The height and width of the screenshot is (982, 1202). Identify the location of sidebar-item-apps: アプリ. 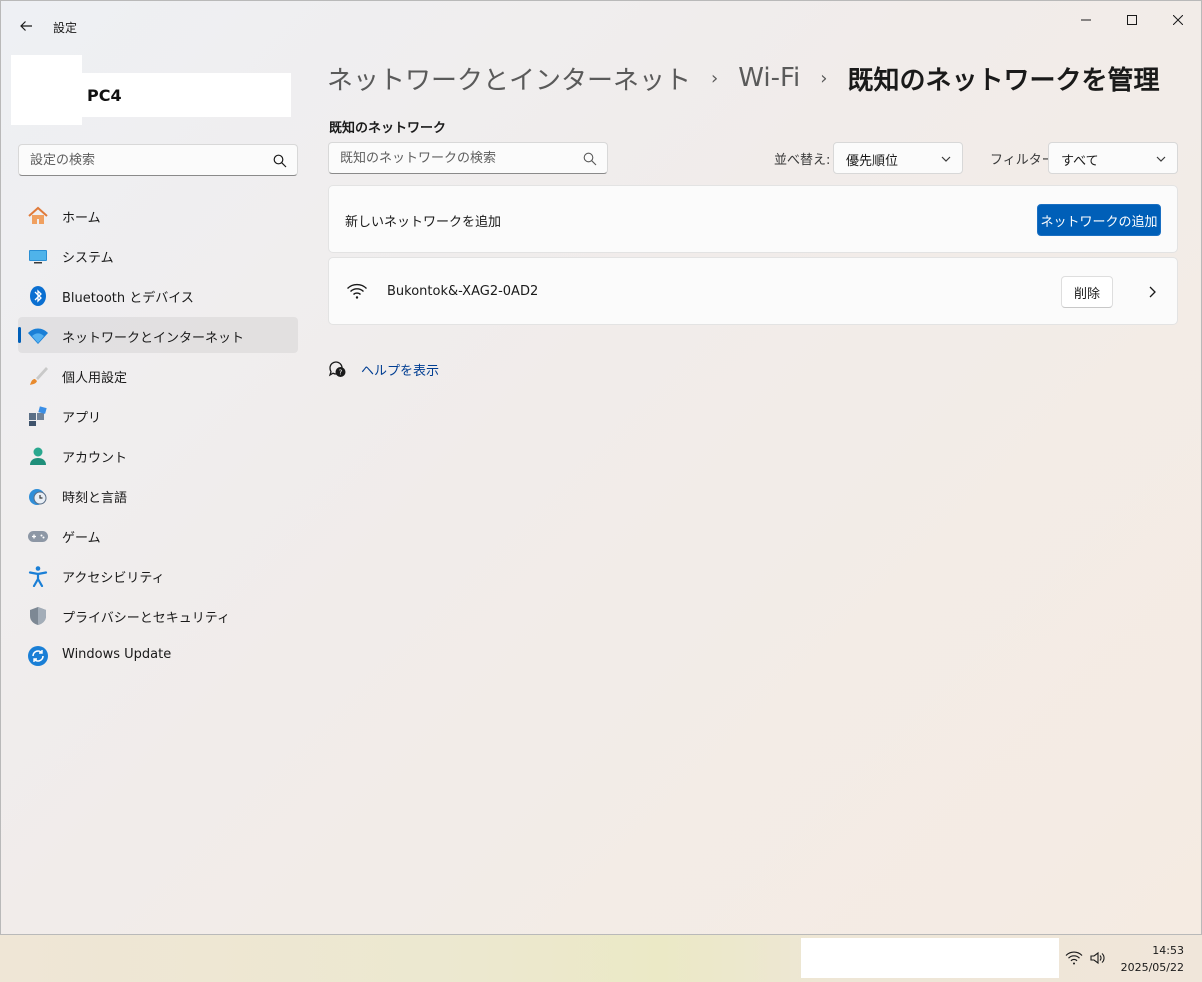
(158, 415).